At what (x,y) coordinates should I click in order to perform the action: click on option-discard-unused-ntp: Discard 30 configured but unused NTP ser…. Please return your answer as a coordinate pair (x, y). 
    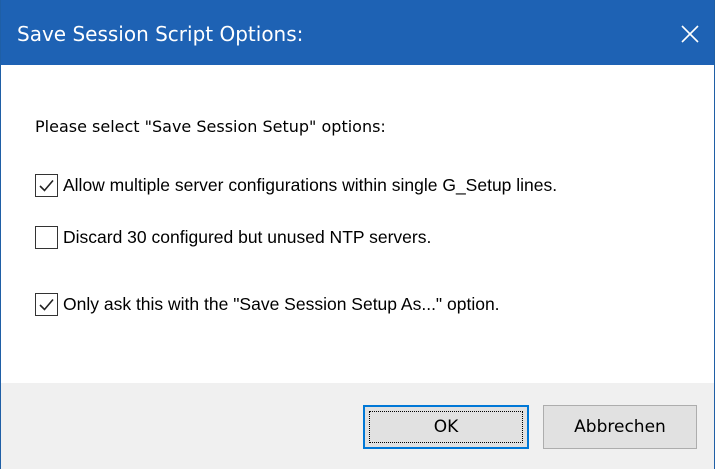
    Looking at the image, I should click on (233, 237).